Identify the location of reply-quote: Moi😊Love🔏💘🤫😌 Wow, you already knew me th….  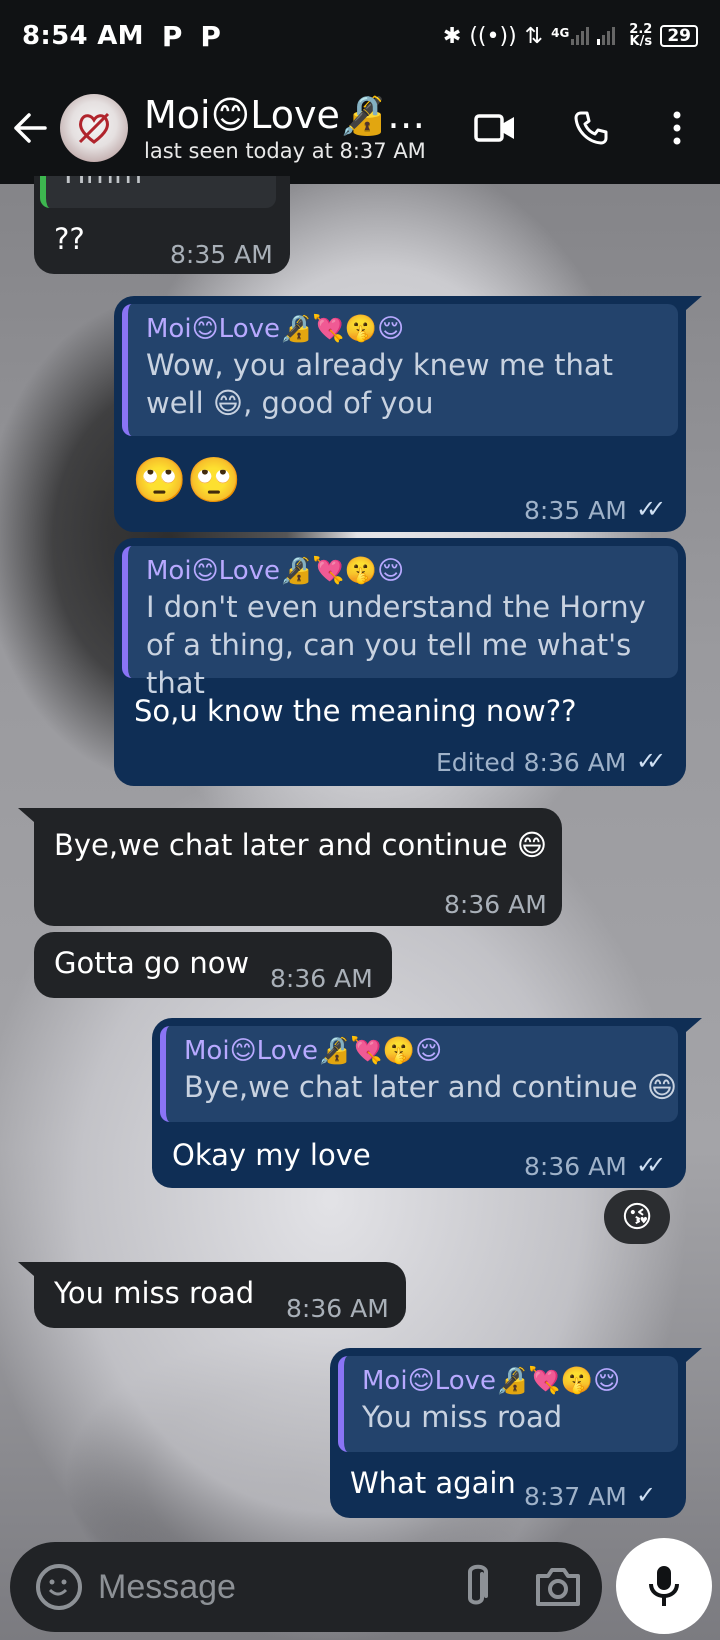
(400, 370).